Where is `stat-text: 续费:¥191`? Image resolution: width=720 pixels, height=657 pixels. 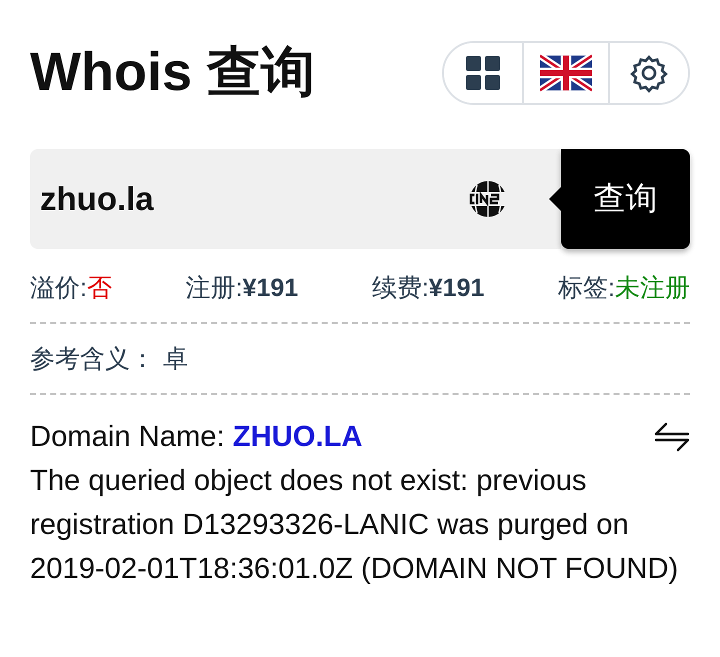 stat-text: 续费:¥191 is located at coordinates (428, 288).